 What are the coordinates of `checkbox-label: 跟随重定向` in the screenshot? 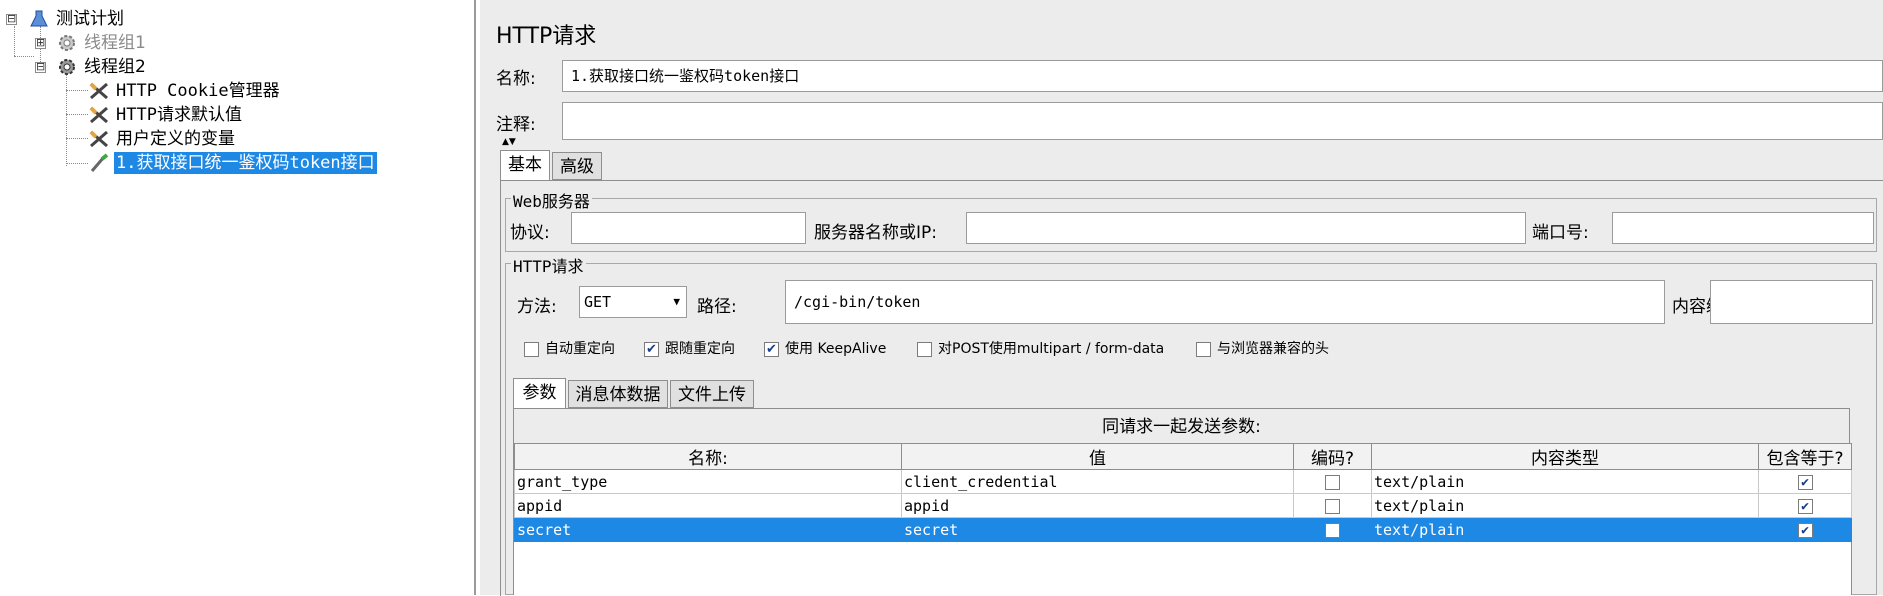 It's located at (700, 349).